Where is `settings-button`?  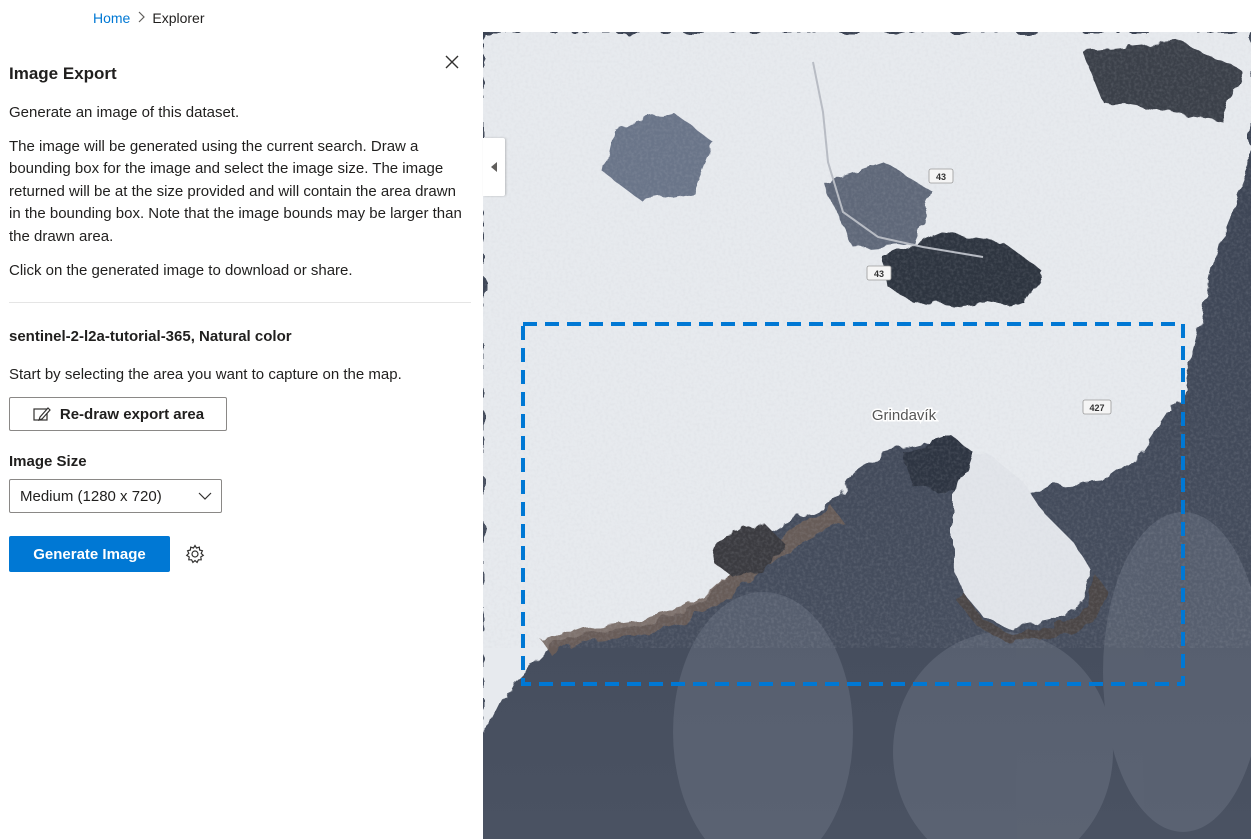
settings-button is located at coordinates (195, 554).